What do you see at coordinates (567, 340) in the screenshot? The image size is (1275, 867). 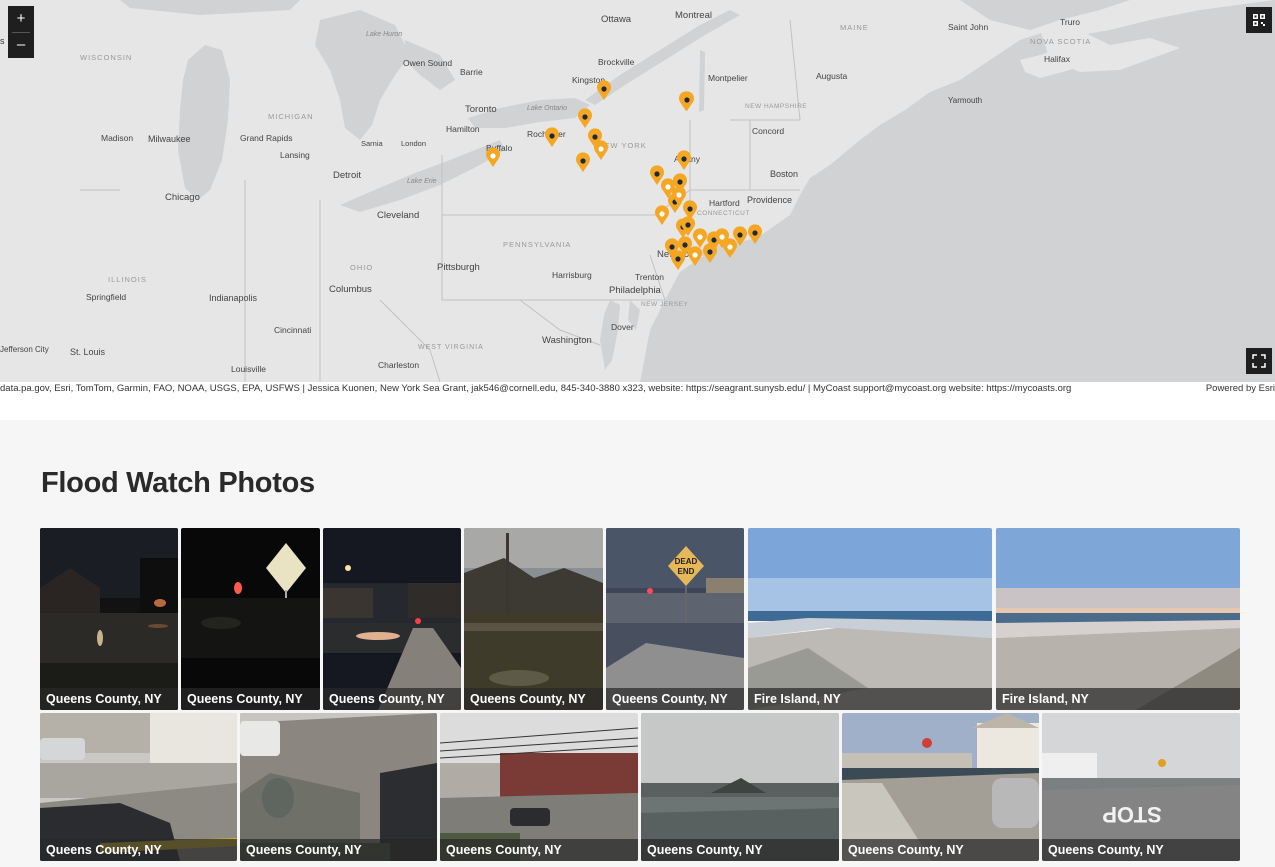 I see `map-label: Washington` at bounding box center [567, 340].